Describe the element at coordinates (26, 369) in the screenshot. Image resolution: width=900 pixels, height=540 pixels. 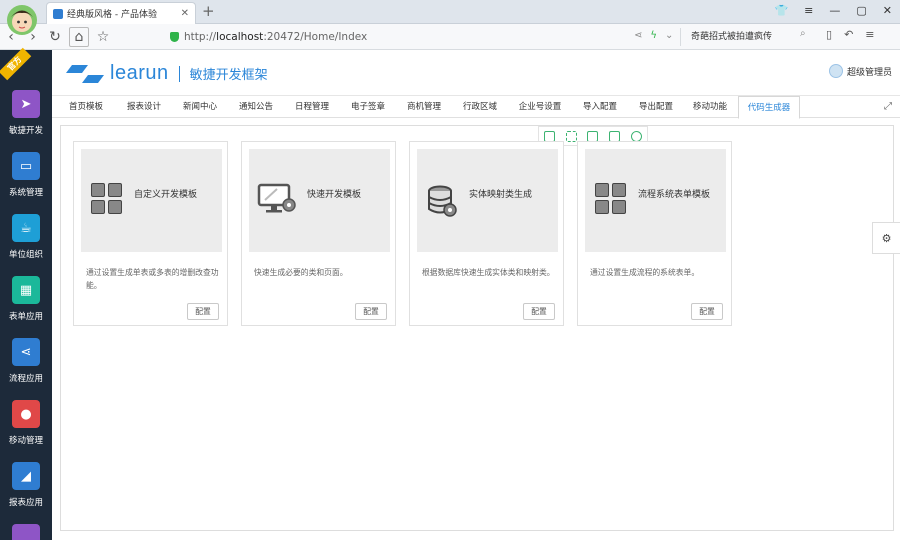
I see `sidebar-item-workflow: ⋖ 流程应用` at that location.